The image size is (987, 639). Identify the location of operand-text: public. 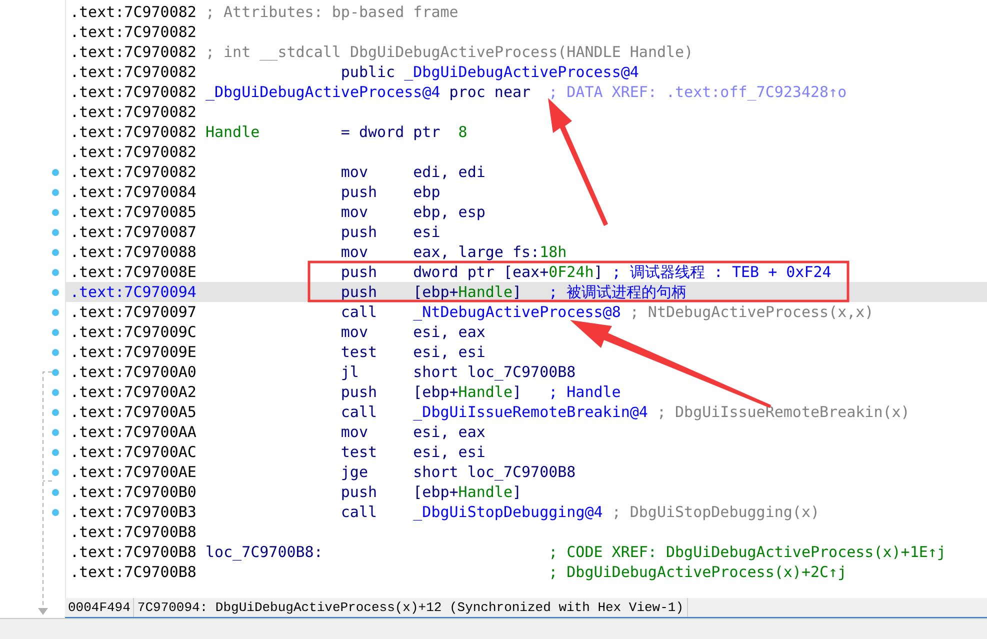
(368, 72).